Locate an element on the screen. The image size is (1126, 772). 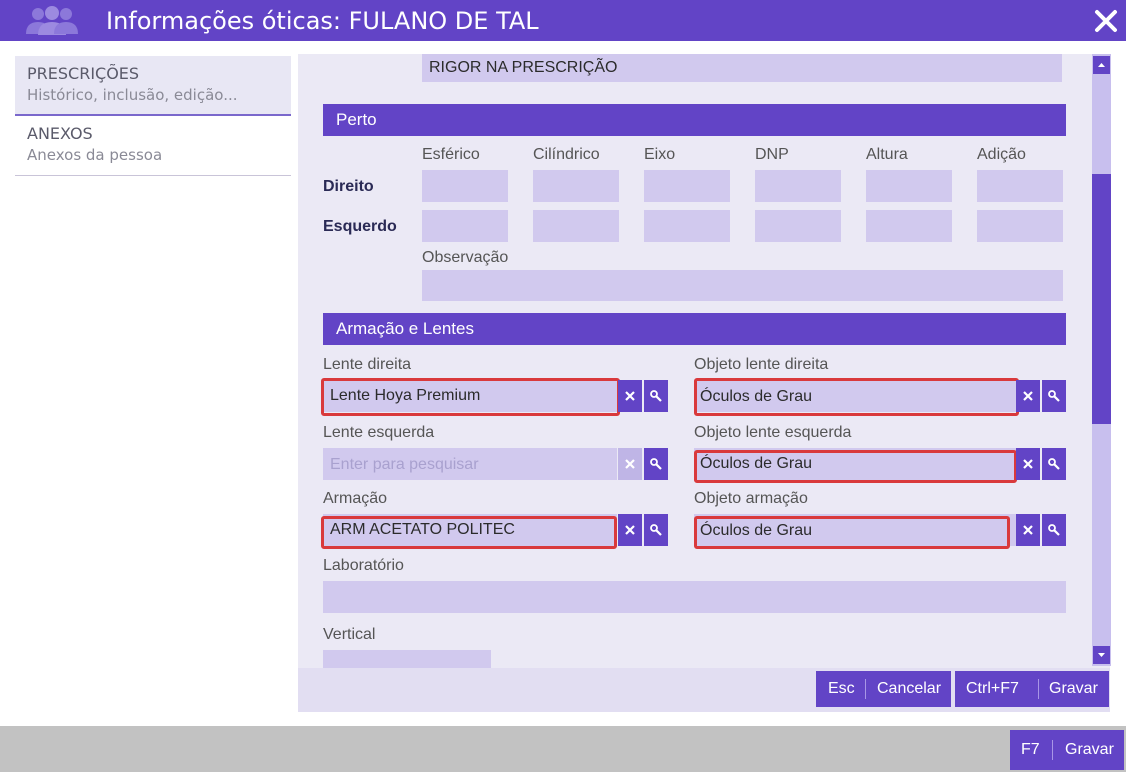
column-label-adicao: Adição is located at coordinates (1001, 154).